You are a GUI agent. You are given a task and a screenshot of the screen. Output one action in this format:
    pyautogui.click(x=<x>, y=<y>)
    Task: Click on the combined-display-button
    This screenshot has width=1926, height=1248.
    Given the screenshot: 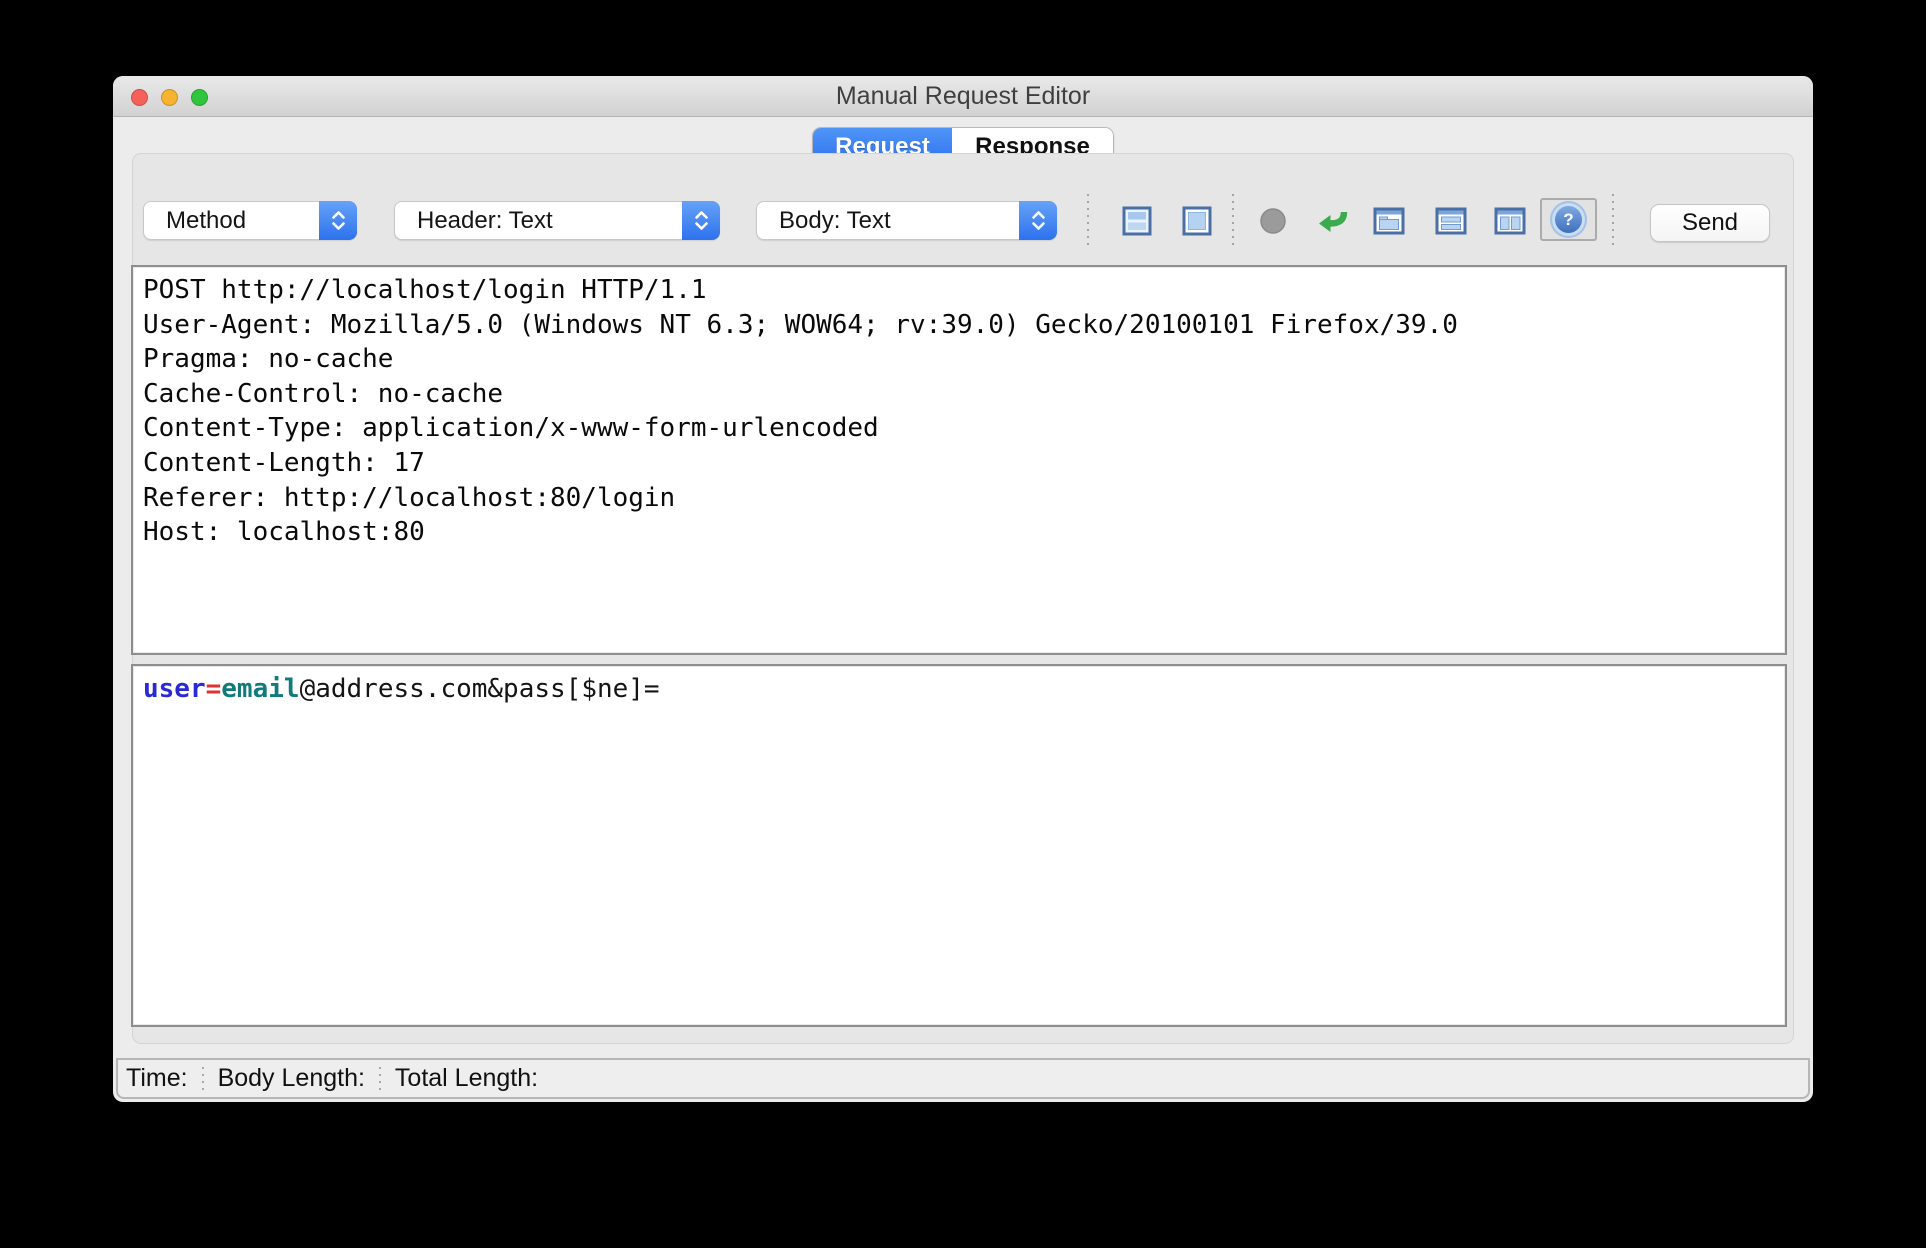 What is the action you would take?
    pyautogui.click(x=1197, y=221)
    